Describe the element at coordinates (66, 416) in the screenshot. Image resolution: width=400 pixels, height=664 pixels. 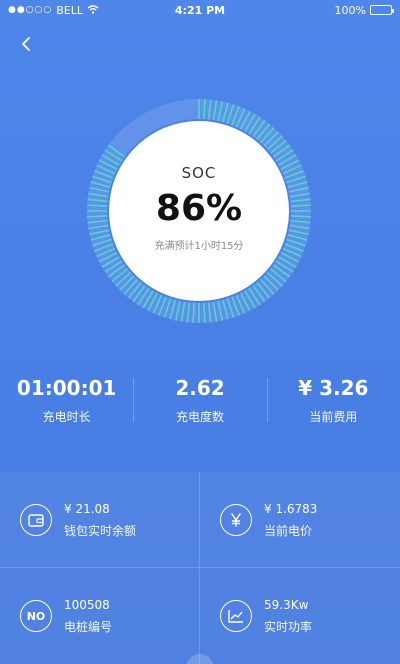
I see `stat-label: 充电时长` at that location.